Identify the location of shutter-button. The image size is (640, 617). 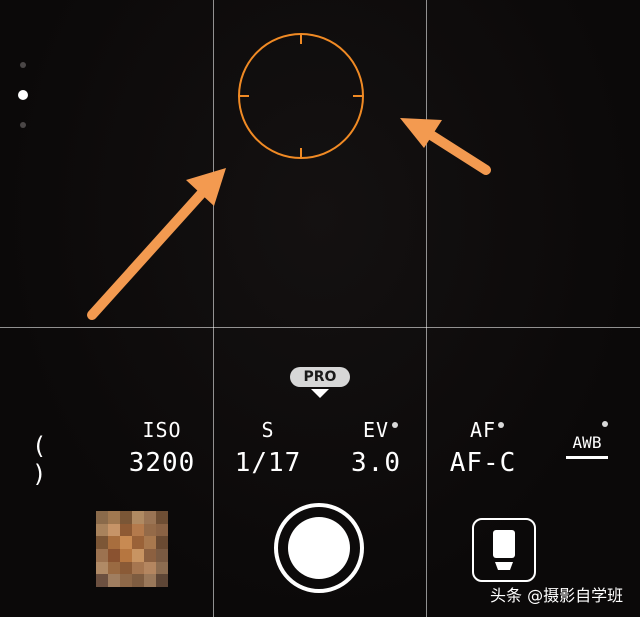
(319, 548).